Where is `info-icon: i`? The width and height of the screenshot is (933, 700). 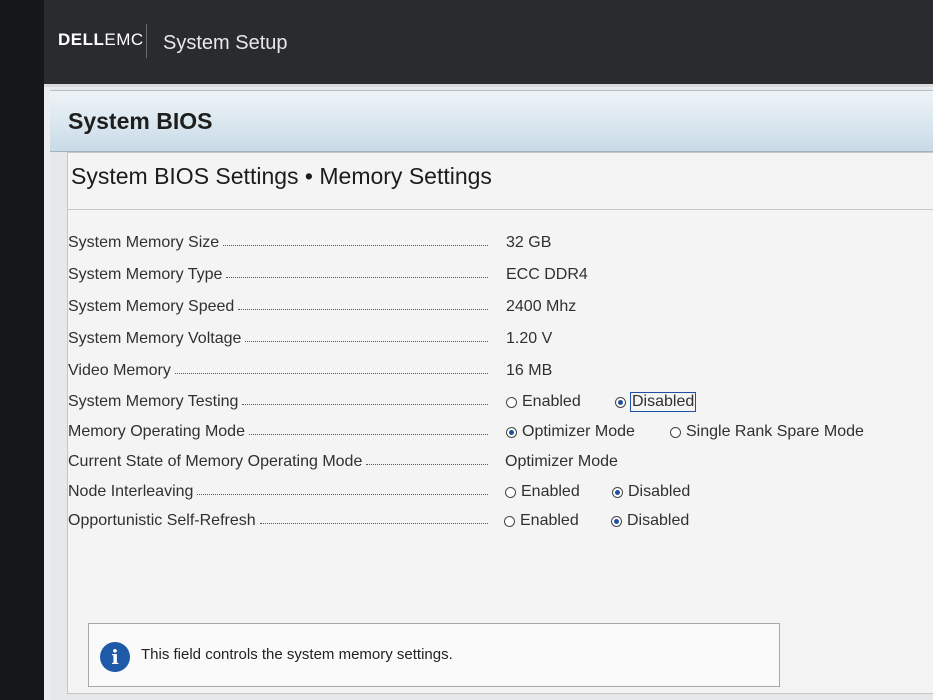 info-icon: i is located at coordinates (115, 657).